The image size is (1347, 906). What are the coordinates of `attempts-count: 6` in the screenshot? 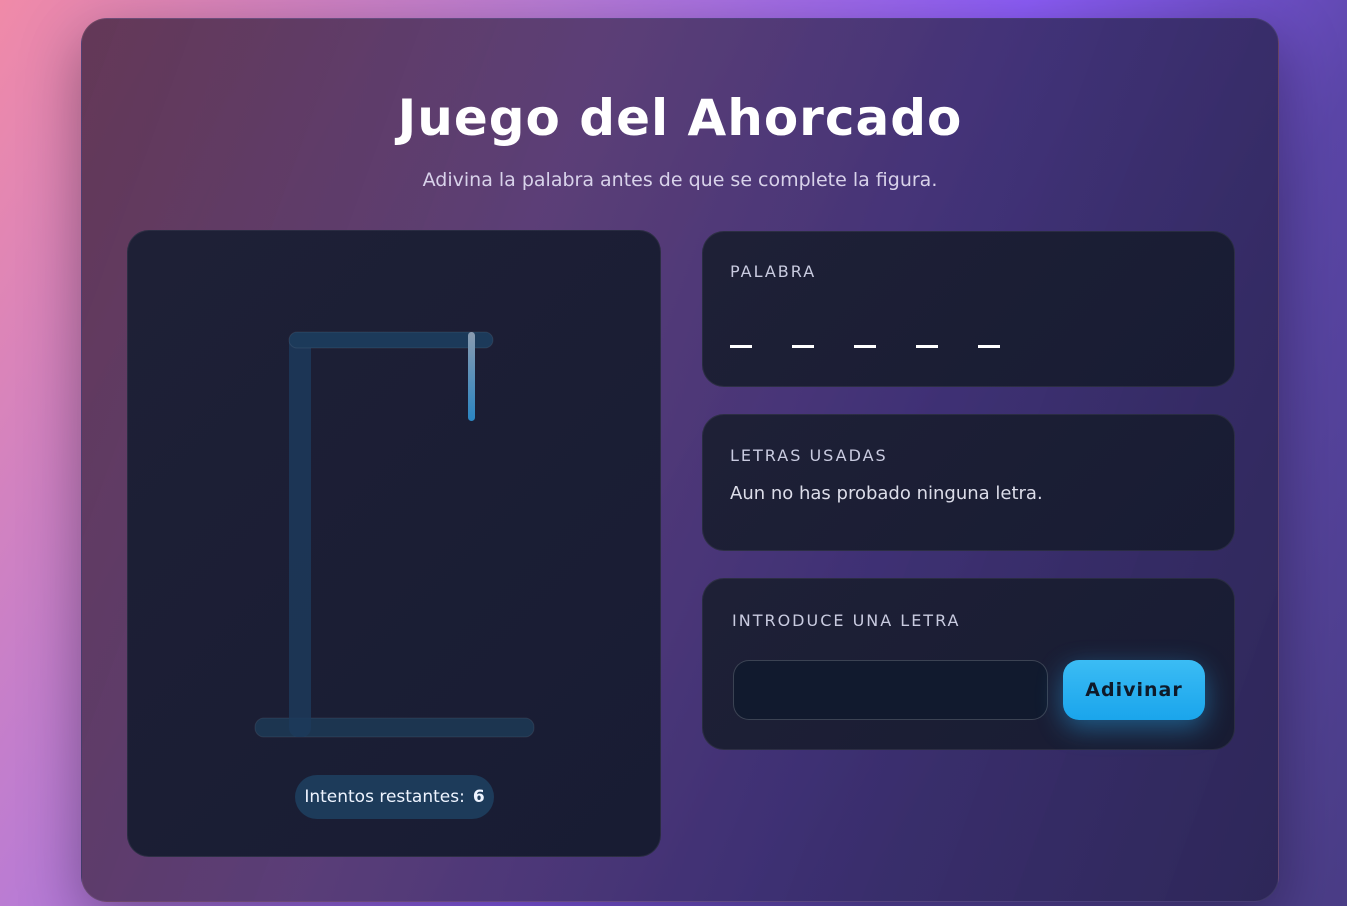 It's located at (478, 797).